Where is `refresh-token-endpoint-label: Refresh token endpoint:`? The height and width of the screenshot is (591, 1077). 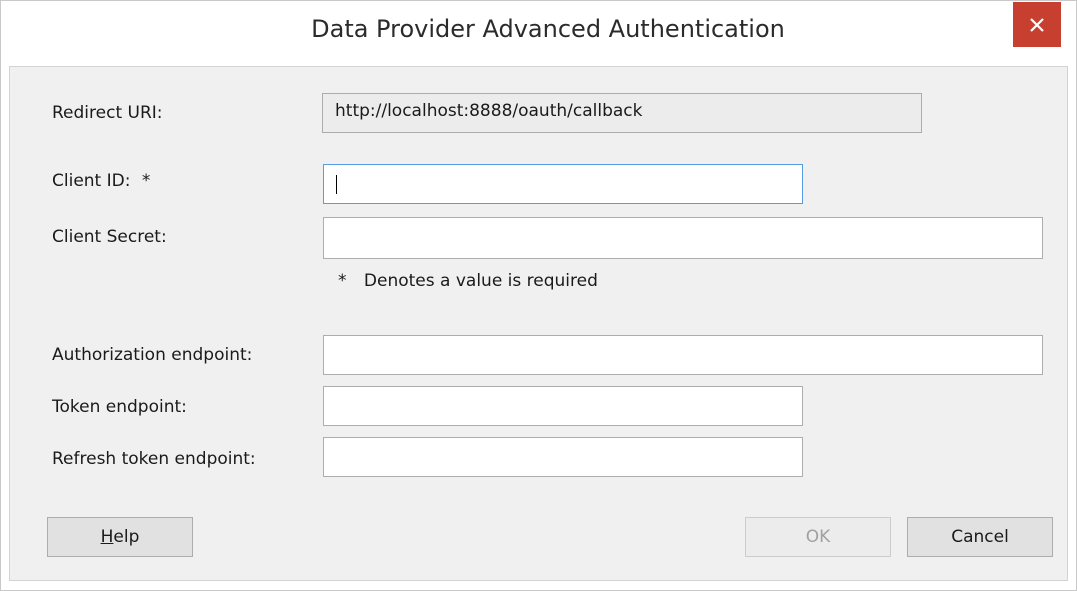 refresh-token-endpoint-label: Refresh token endpoint: is located at coordinates (154, 459).